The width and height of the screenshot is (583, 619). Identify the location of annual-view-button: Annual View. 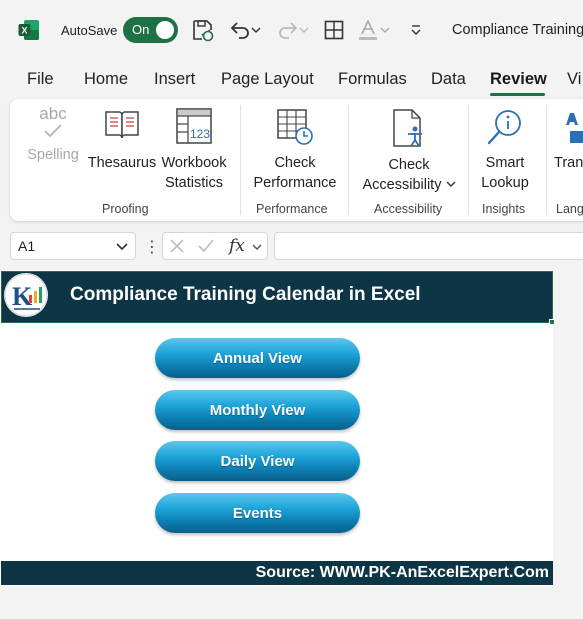
(257, 358).